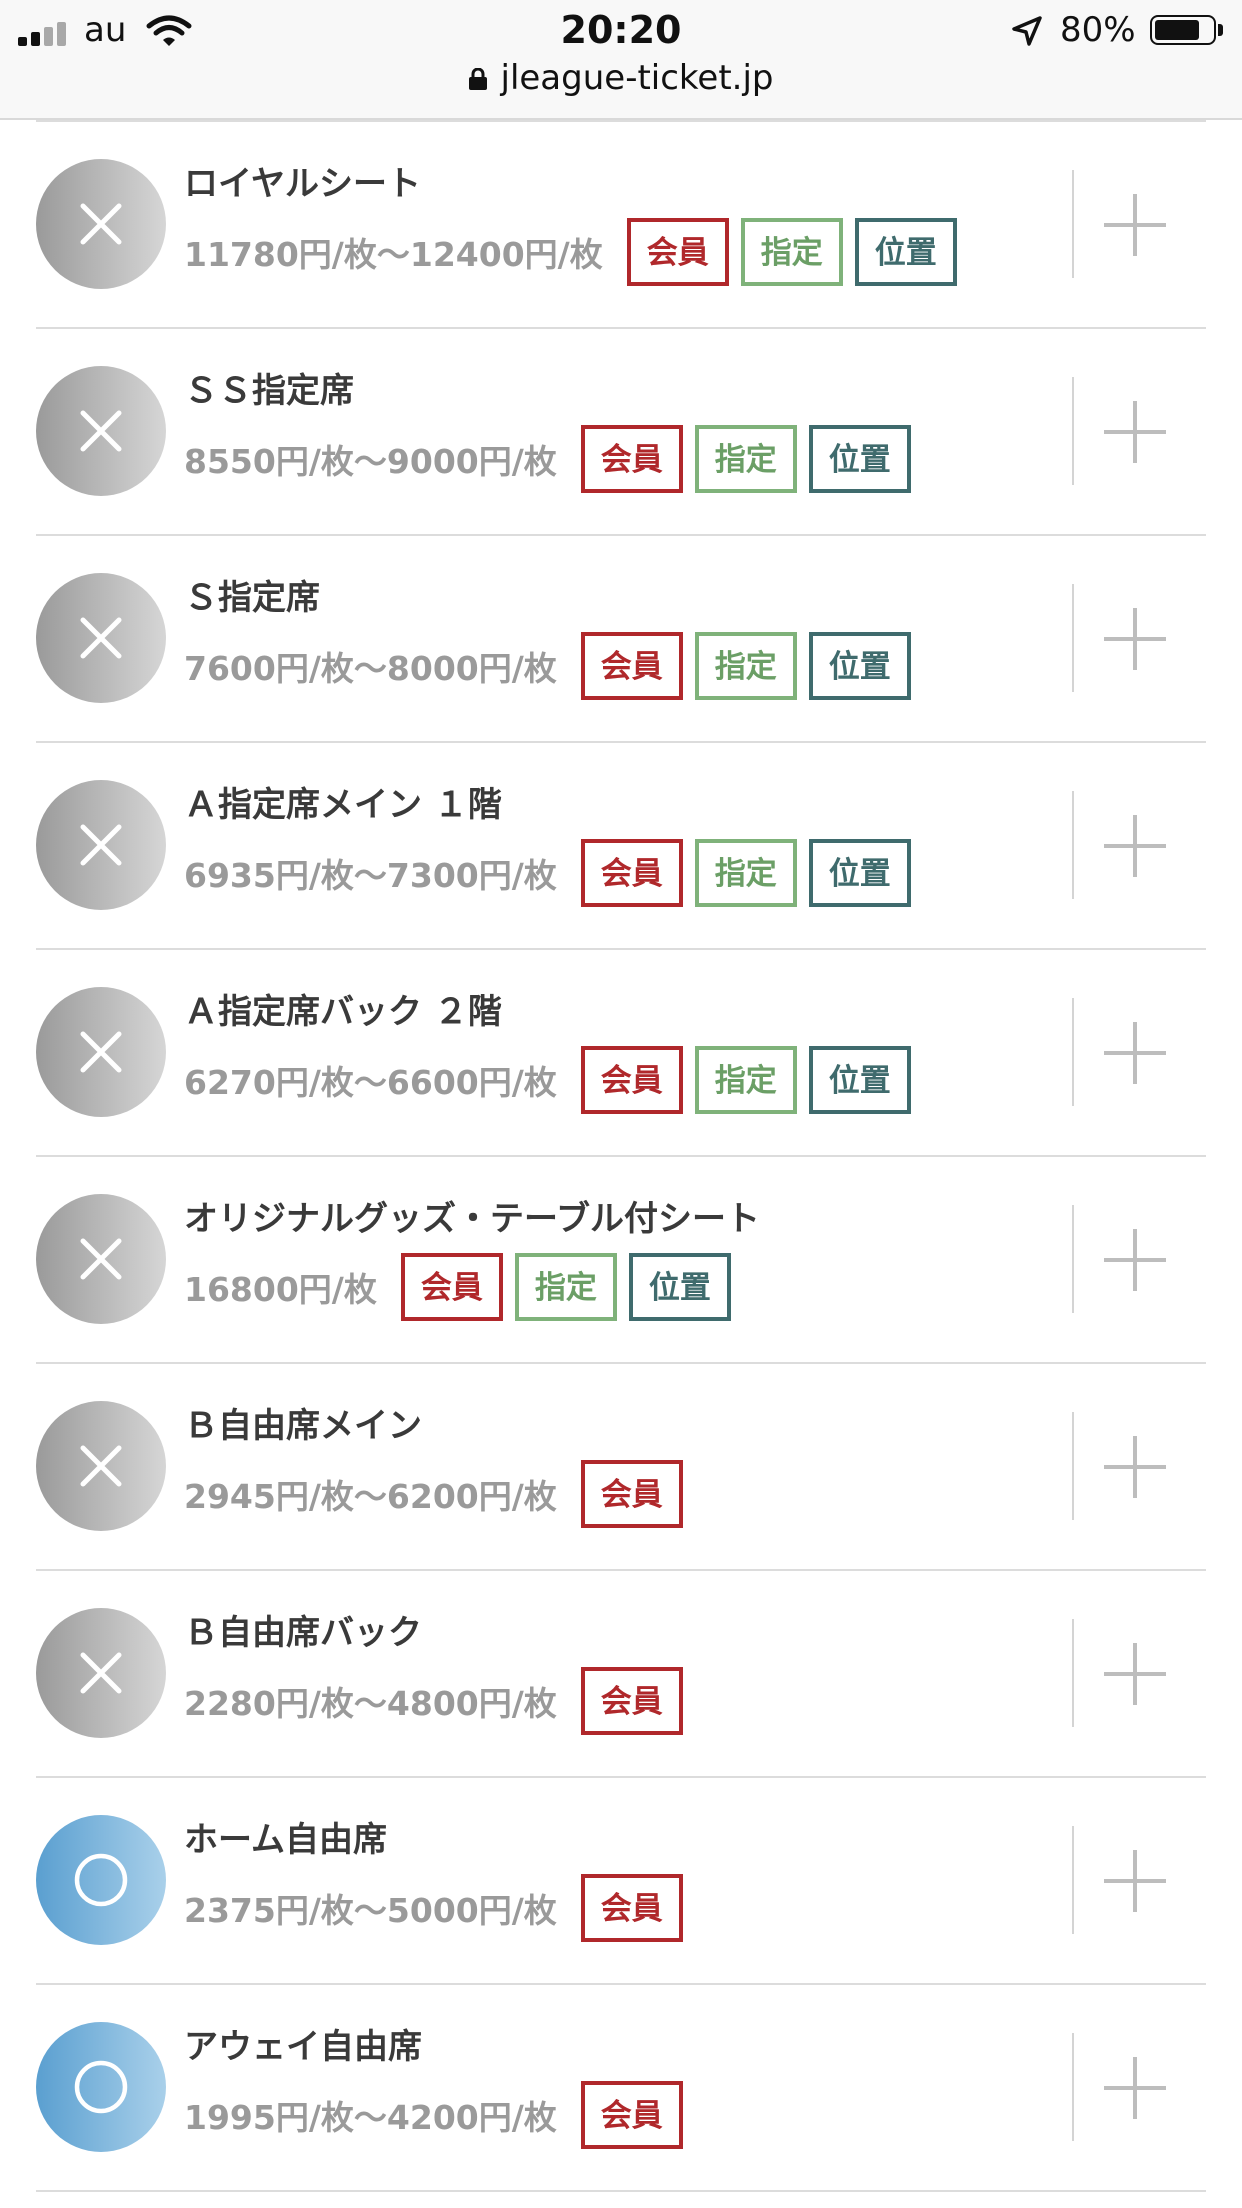  What do you see at coordinates (1220, 30) in the screenshot?
I see `battery-cap` at bounding box center [1220, 30].